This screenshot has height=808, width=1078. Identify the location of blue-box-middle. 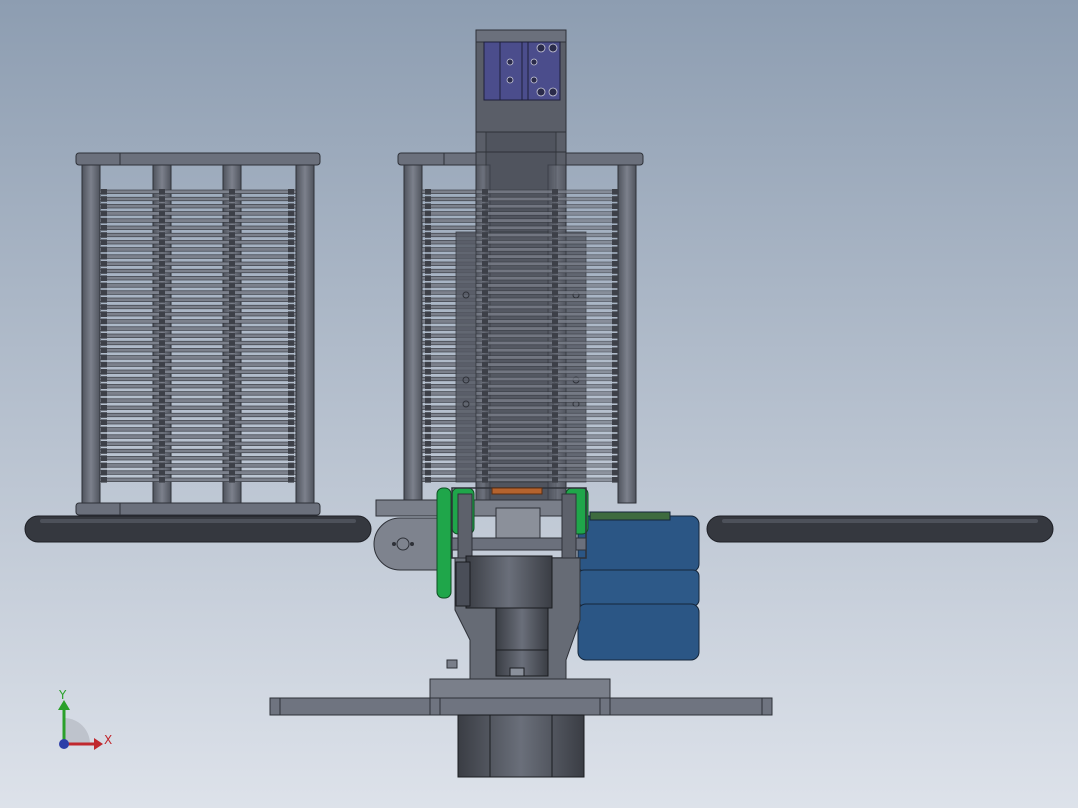
(638, 588).